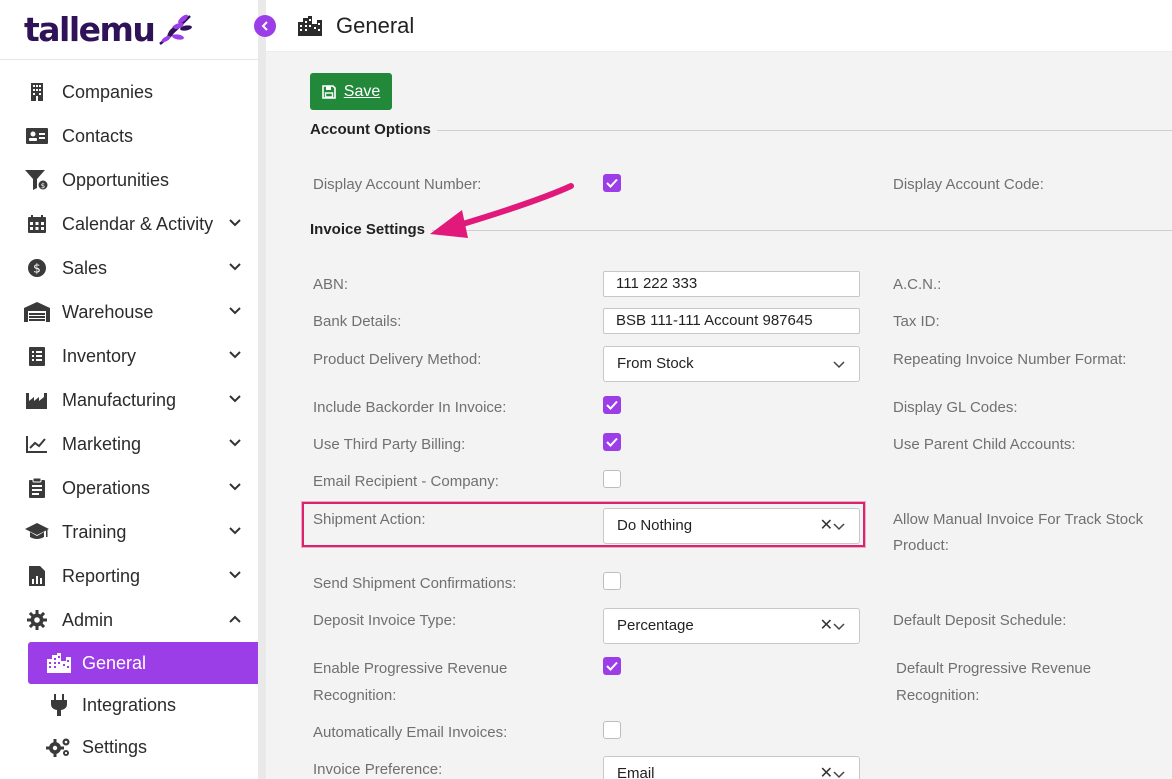 The height and width of the screenshot is (779, 1172). I want to click on sidebar-item-training: Training, so click(129, 532).